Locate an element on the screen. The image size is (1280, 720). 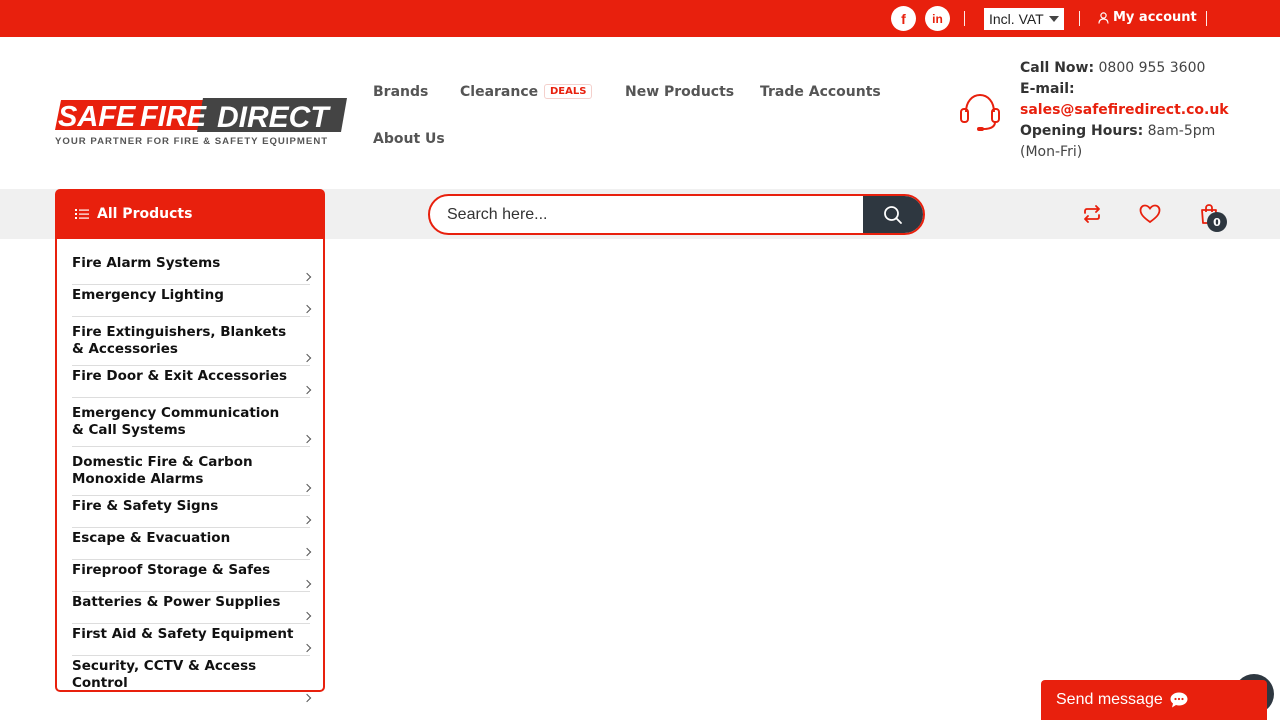
category-item: Security, CCTV & Access Control is located at coordinates (192, 680).